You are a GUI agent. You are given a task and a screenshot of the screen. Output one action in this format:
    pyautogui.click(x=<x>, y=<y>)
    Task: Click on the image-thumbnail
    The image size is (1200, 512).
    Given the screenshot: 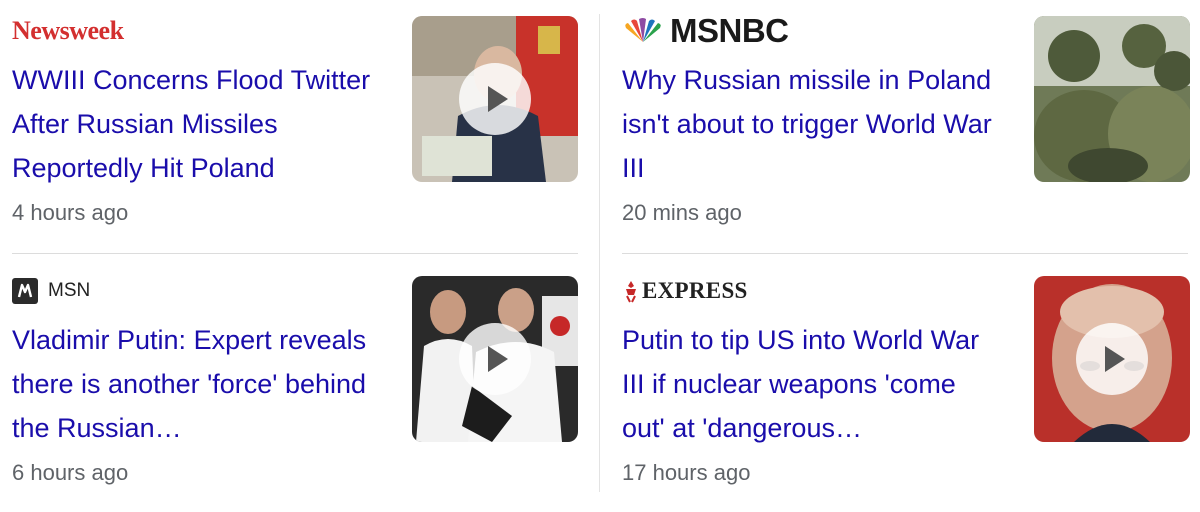 What is the action you would take?
    pyautogui.click(x=1112, y=99)
    